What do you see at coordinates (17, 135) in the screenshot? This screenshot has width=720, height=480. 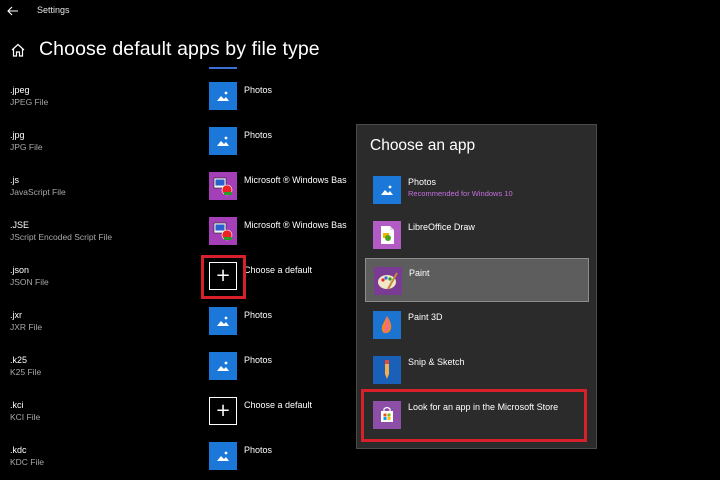 I see `file-extension: .jpg` at bounding box center [17, 135].